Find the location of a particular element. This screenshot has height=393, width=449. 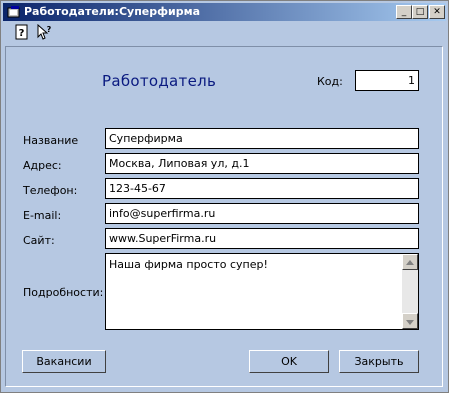

form-heading: Работодатель is located at coordinates (159, 81).